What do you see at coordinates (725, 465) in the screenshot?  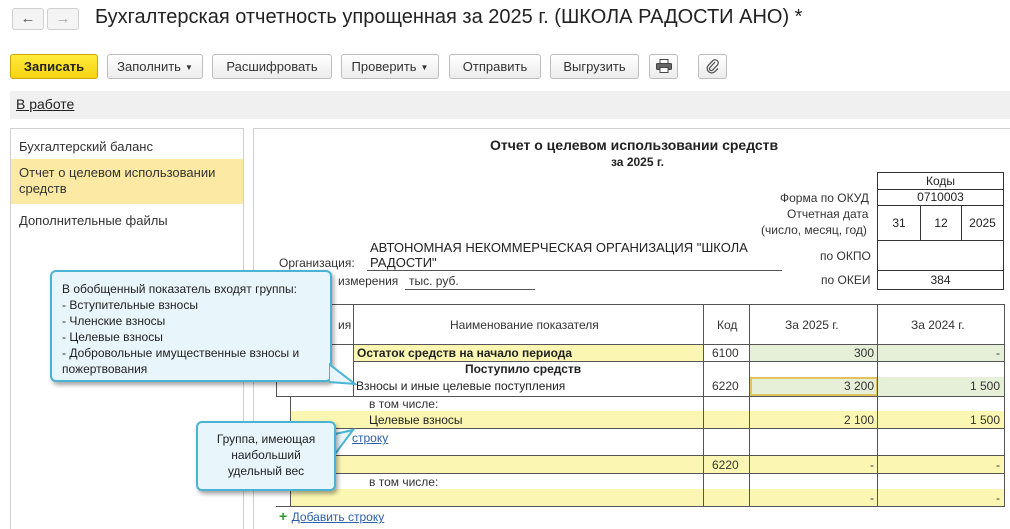 I see `second-code: 6220` at bounding box center [725, 465].